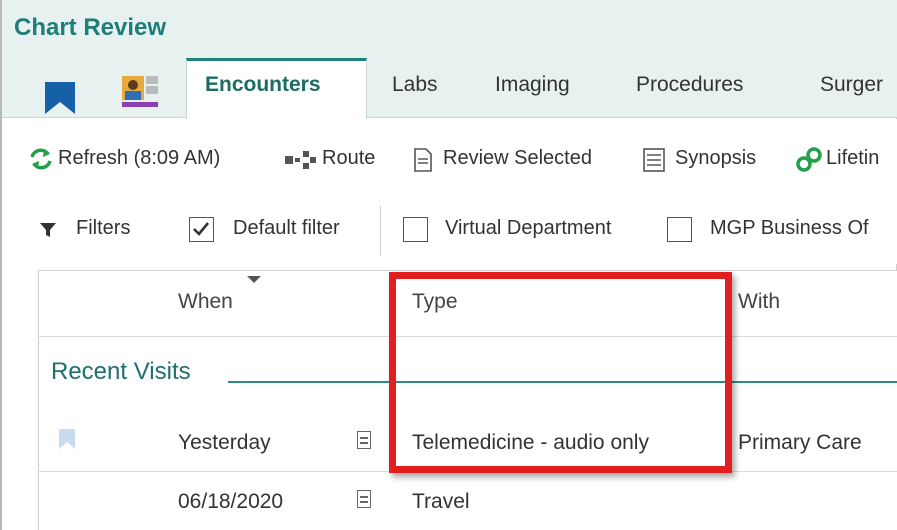 This screenshot has height=530, width=897. I want to click on highlight-box, so click(560, 372).